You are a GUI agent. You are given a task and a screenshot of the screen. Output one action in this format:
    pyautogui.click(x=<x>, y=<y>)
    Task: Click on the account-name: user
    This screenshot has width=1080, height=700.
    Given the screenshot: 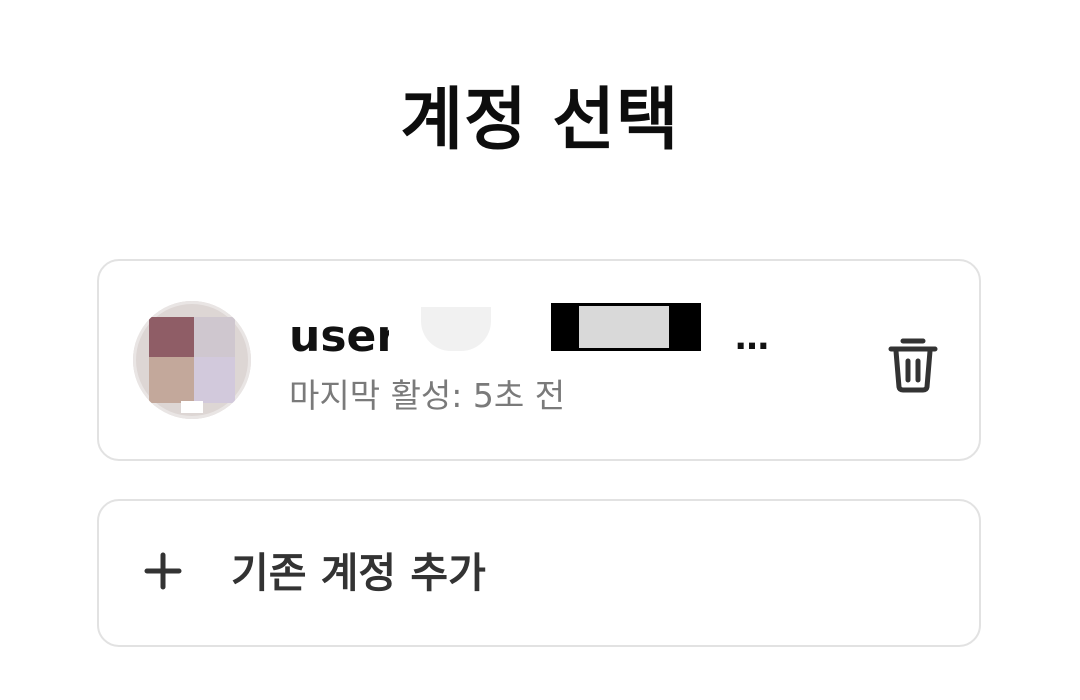 What is the action you would take?
    pyautogui.click(x=344, y=336)
    